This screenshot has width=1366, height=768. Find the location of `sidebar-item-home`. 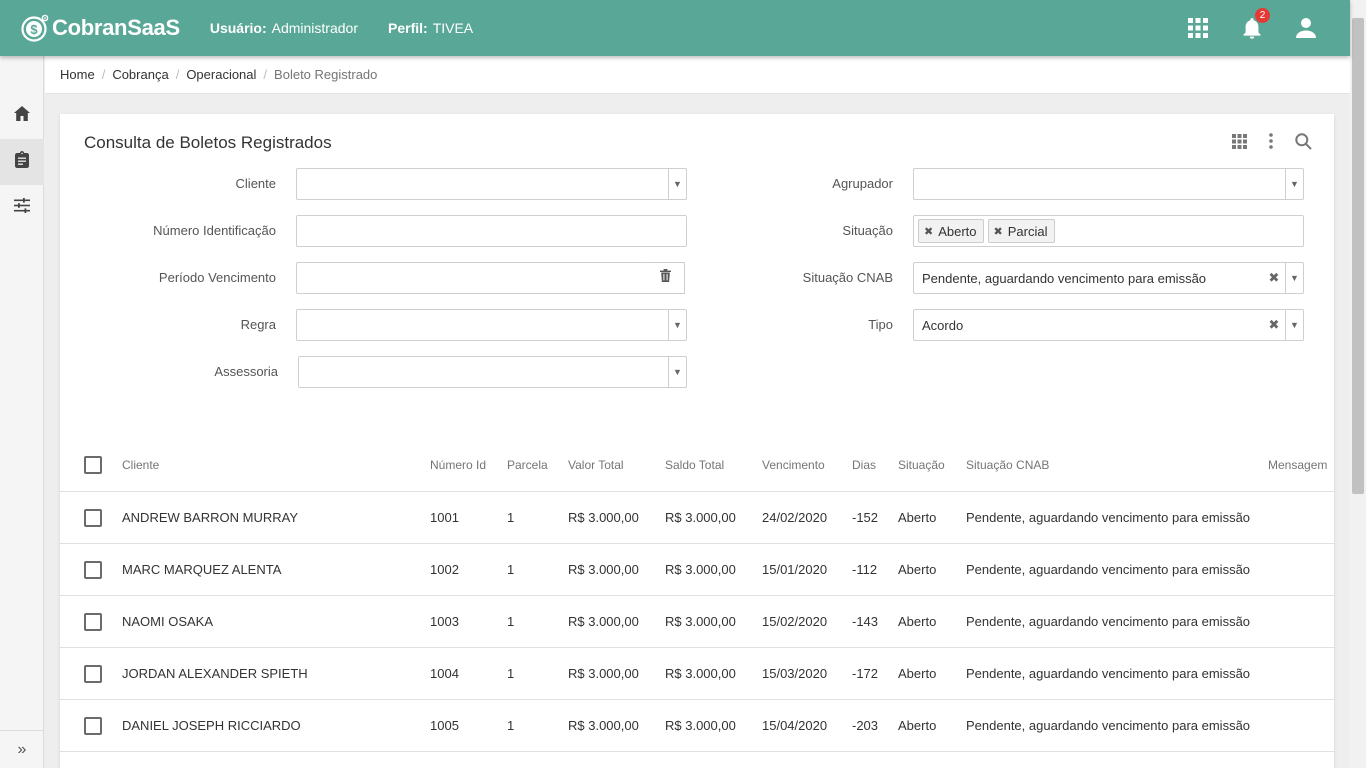

sidebar-item-home is located at coordinates (22, 116).